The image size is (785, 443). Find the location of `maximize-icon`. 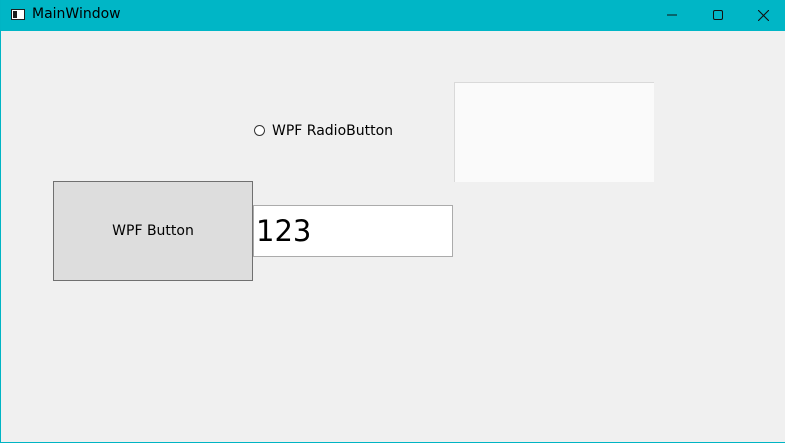

maximize-icon is located at coordinates (718, 15).